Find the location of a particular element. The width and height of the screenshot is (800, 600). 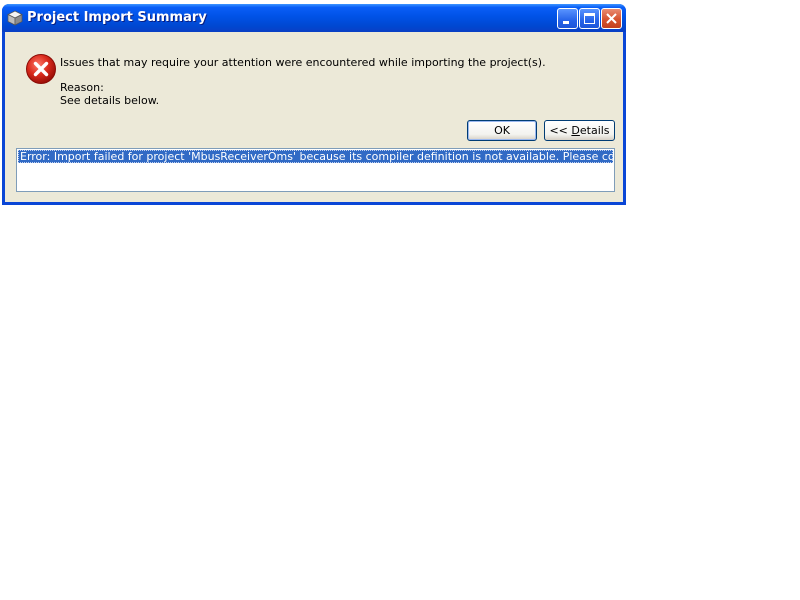

title-bar: Project Import Summary is located at coordinates (314, 18).